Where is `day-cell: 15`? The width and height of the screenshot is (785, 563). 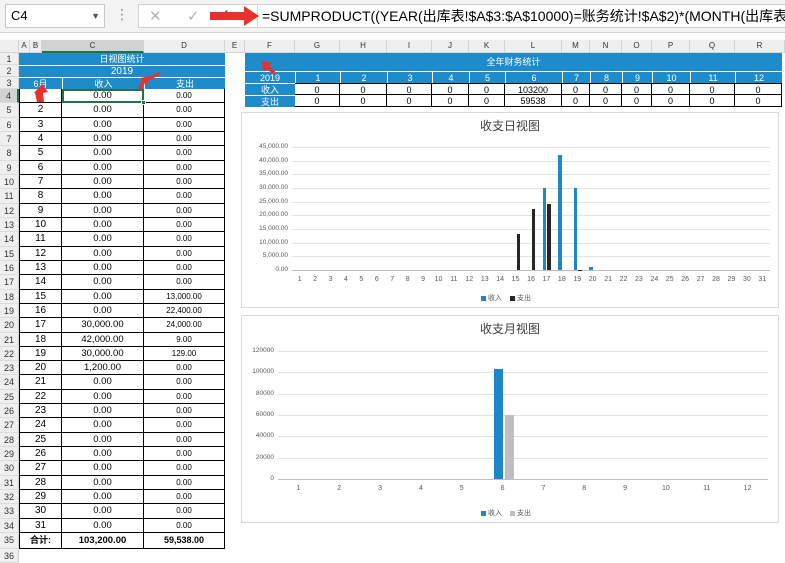 day-cell: 15 is located at coordinates (40, 296).